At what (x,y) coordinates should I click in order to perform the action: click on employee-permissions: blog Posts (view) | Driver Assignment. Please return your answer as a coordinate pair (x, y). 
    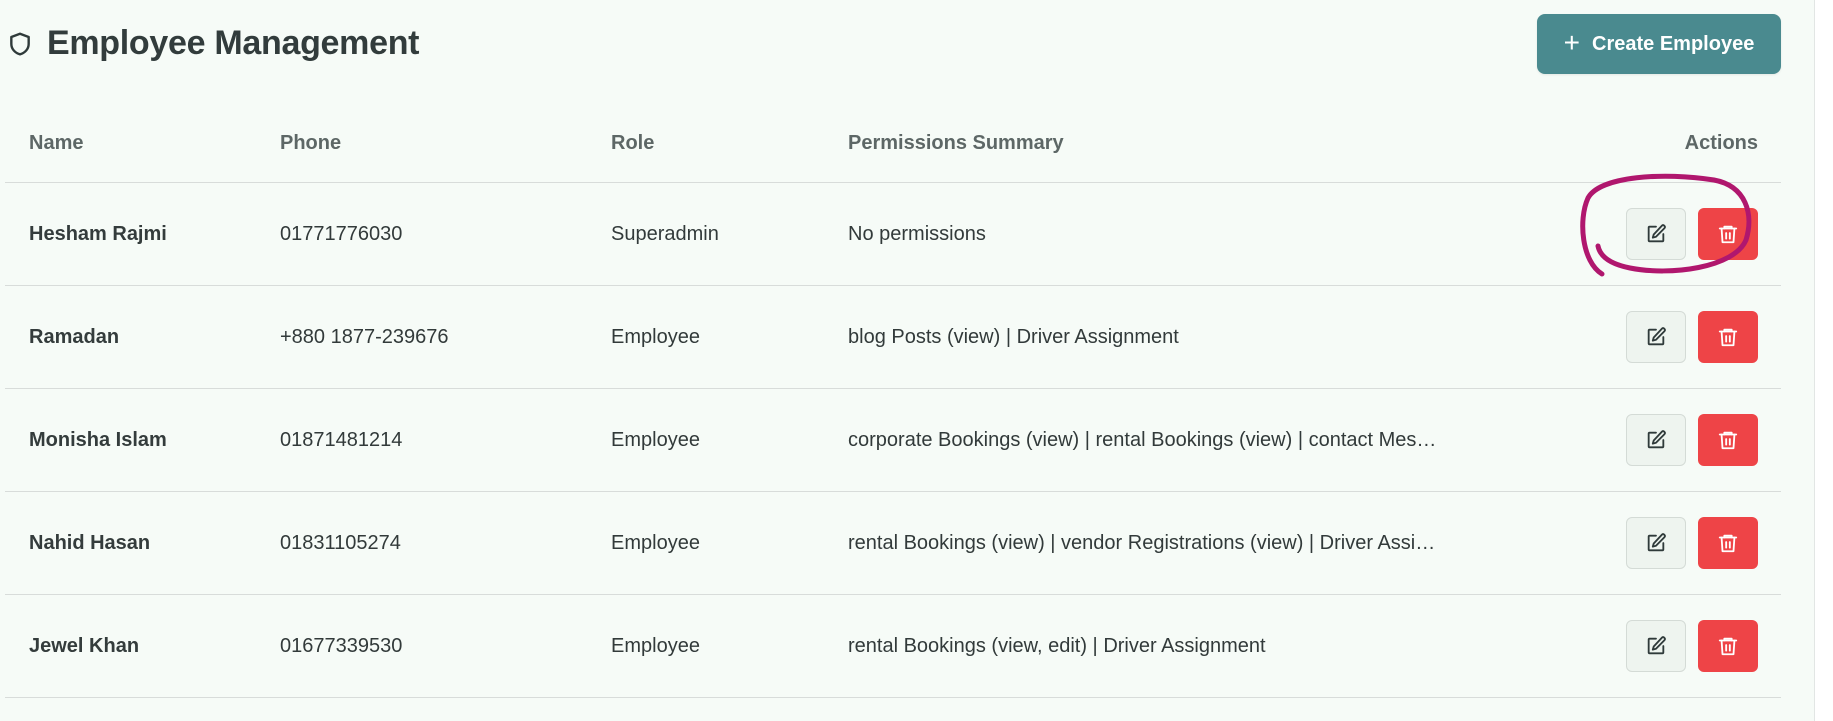
    Looking at the image, I should click on (1013, 336).